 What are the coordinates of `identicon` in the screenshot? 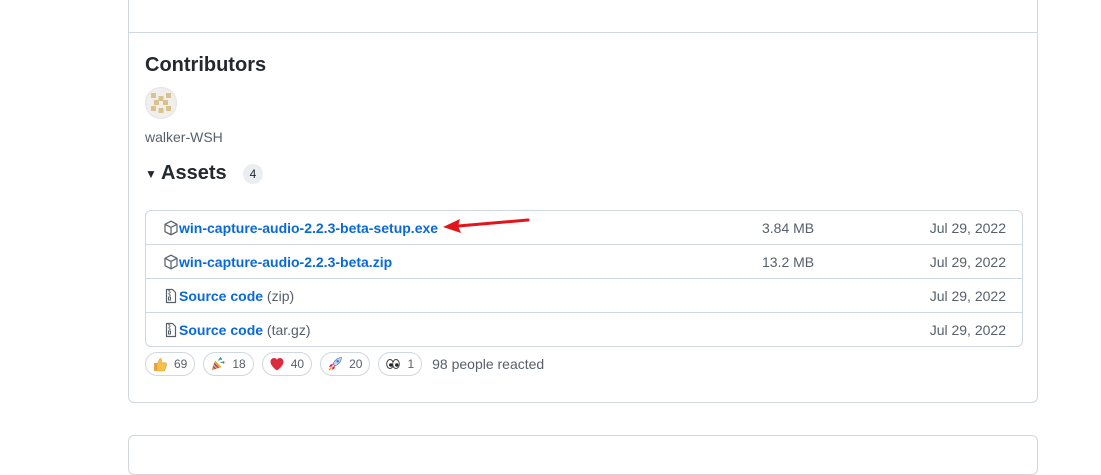 It's located at (161, 103).